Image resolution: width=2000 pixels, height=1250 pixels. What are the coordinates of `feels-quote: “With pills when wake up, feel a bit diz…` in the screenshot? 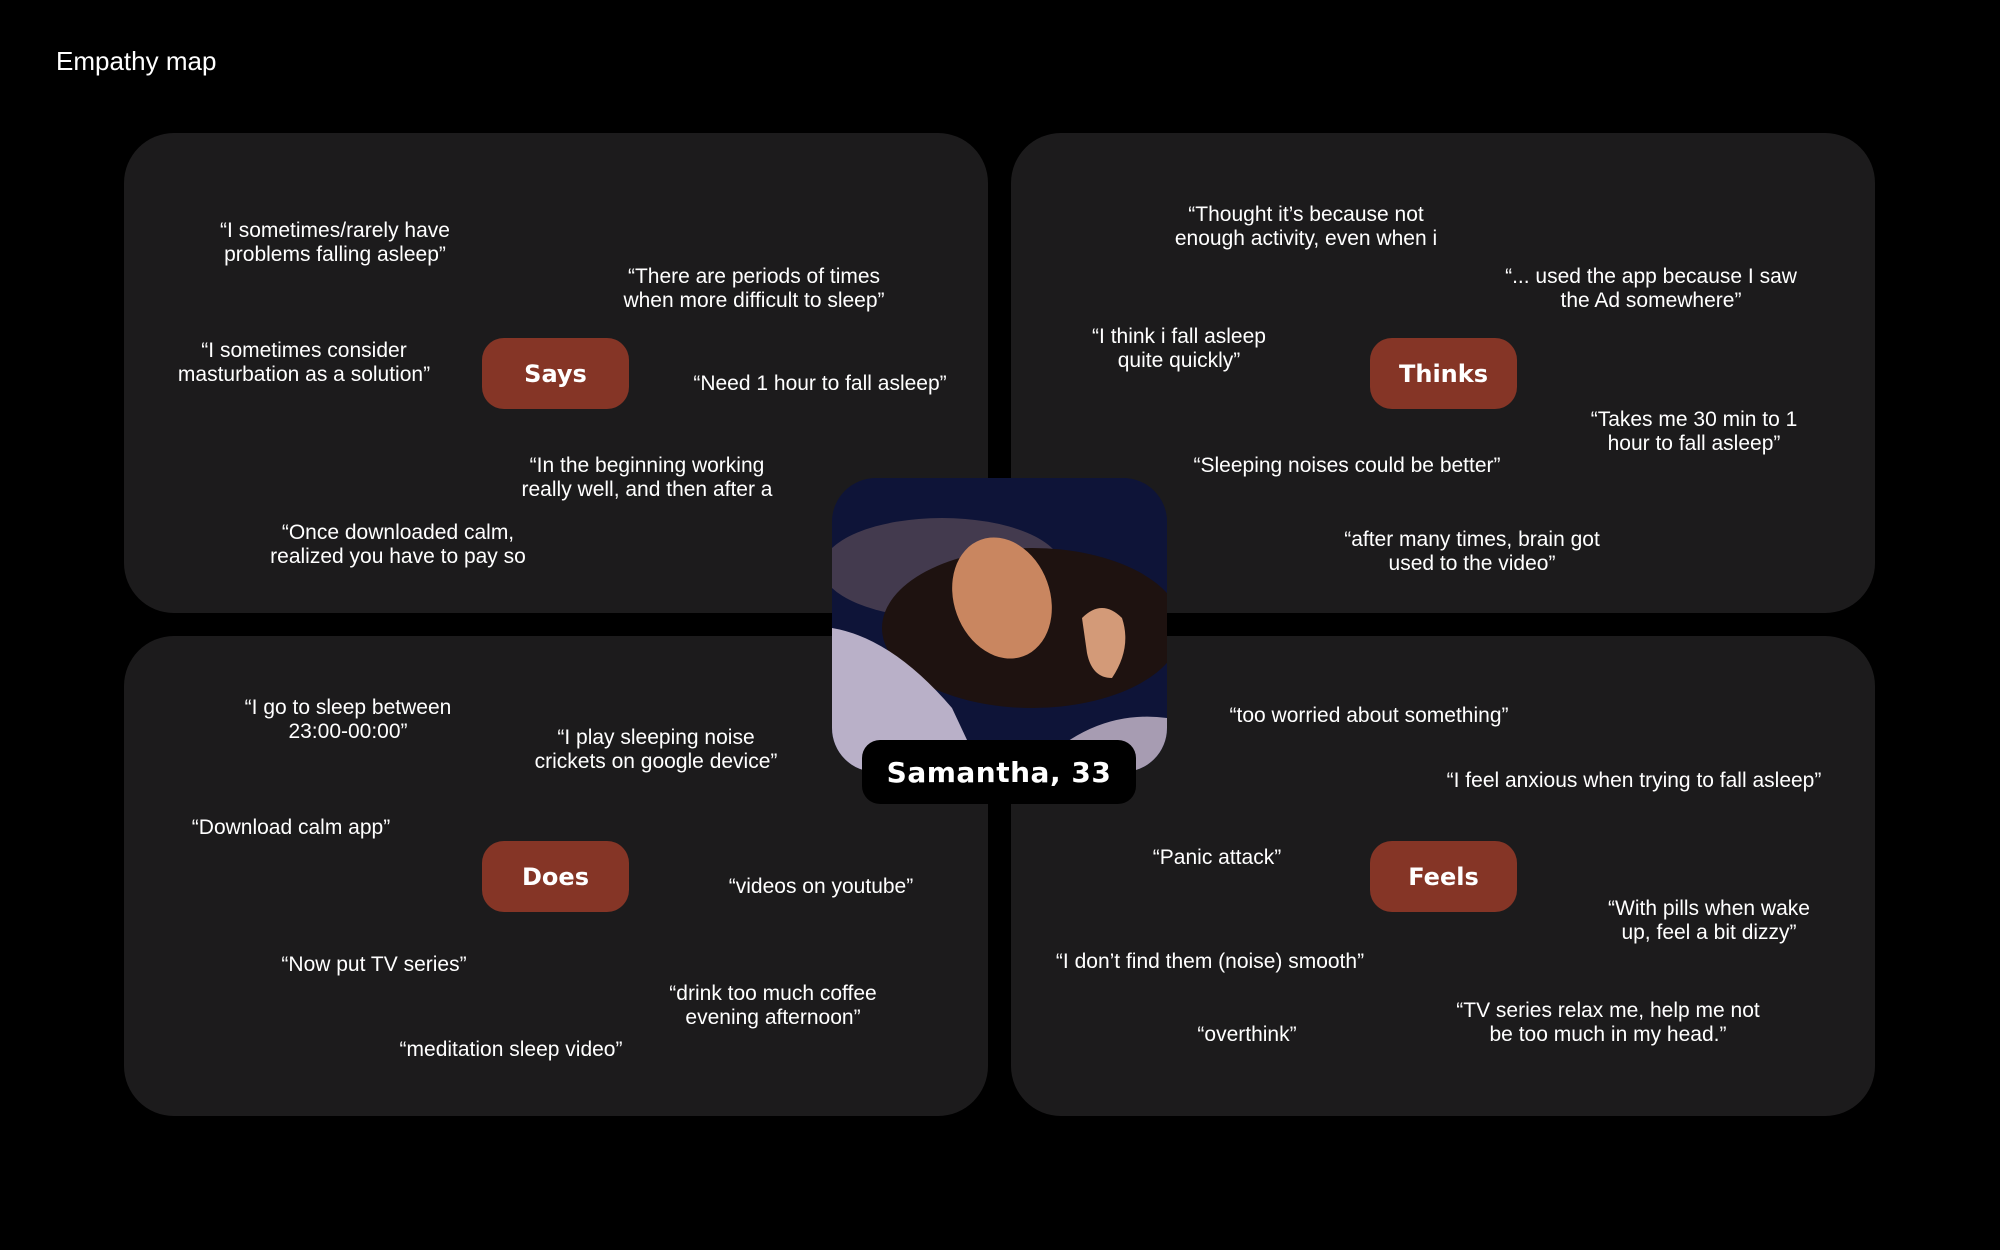 It's located at (1709, 920).